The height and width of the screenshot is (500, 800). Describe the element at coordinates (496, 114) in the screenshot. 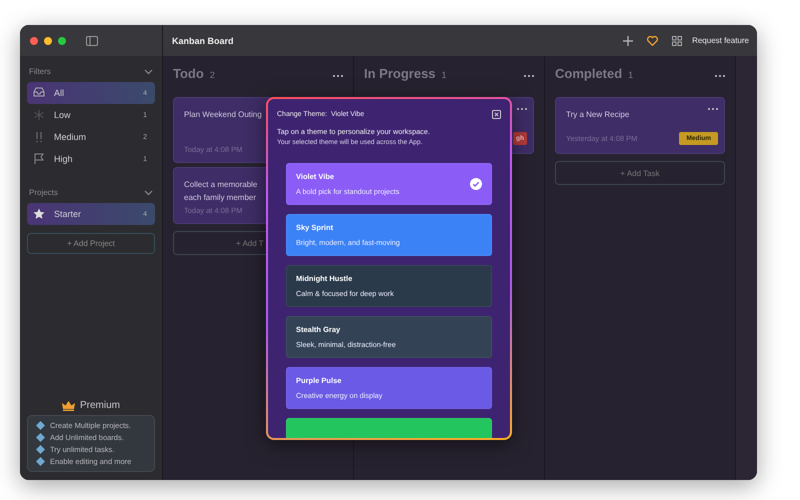

I see `close-icon` at that location.